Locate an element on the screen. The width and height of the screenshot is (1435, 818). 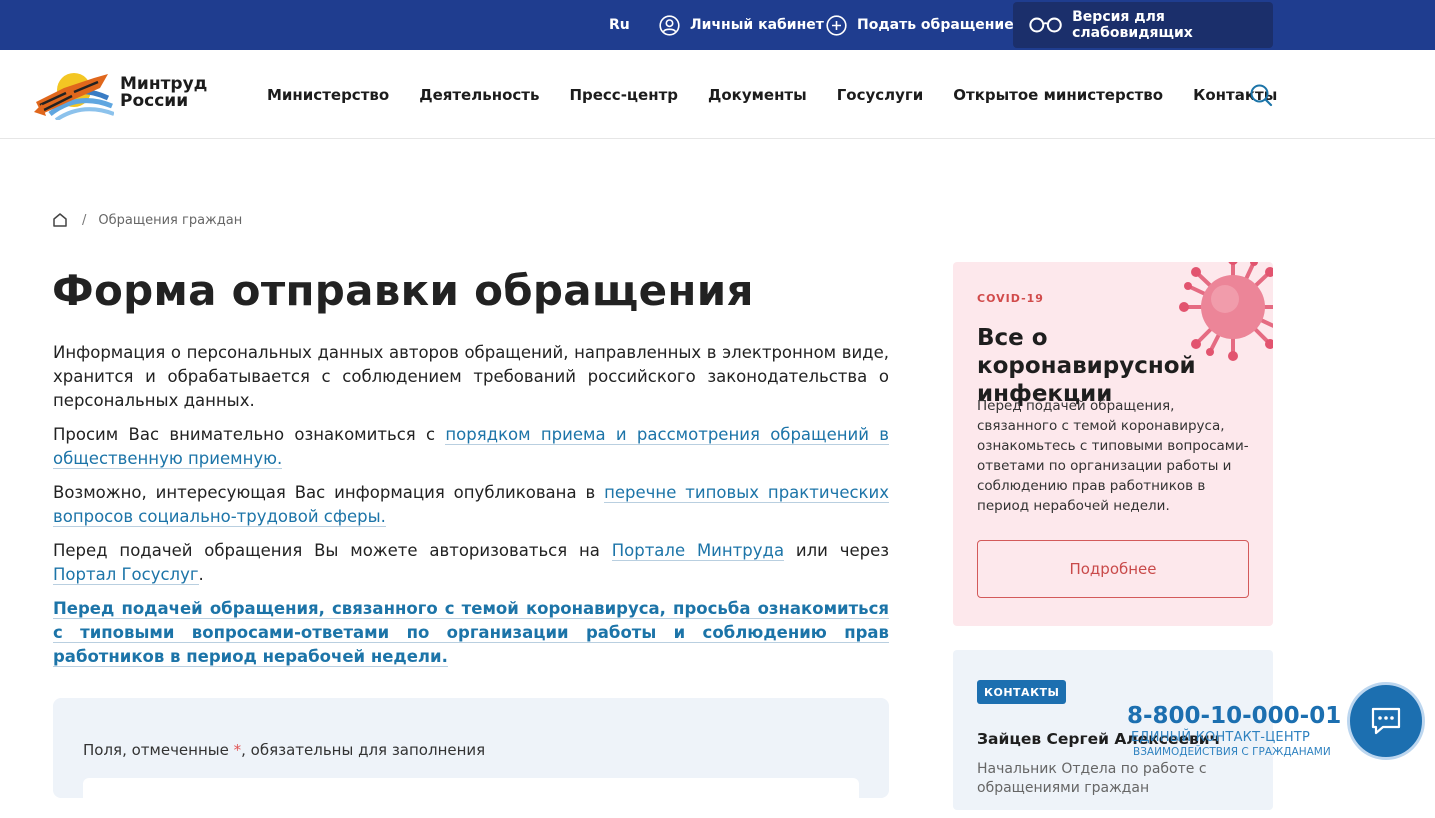
nav-item-press-center: Пресс-центр is located at coordinates (623, 95).